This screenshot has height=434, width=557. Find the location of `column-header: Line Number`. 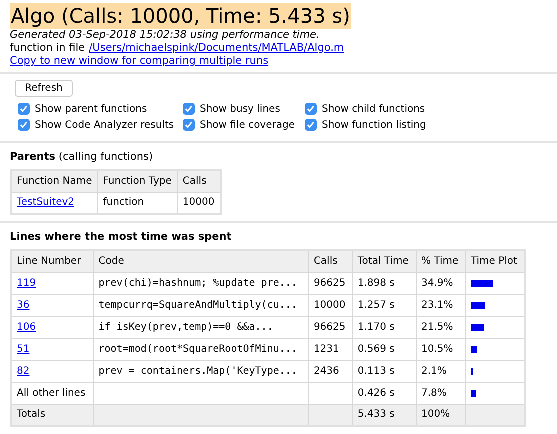

column-header: Line Number is located at coordinates (52, 261).